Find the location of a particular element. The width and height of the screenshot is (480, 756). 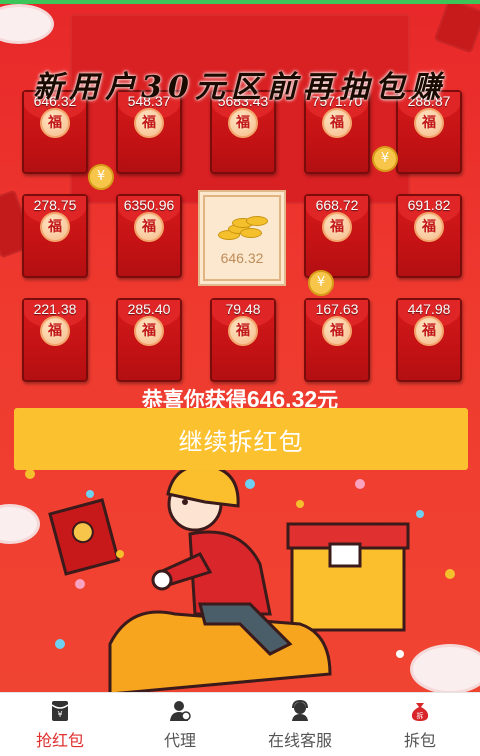

tab-agent: 代理 is located at coordinates (180, 724).